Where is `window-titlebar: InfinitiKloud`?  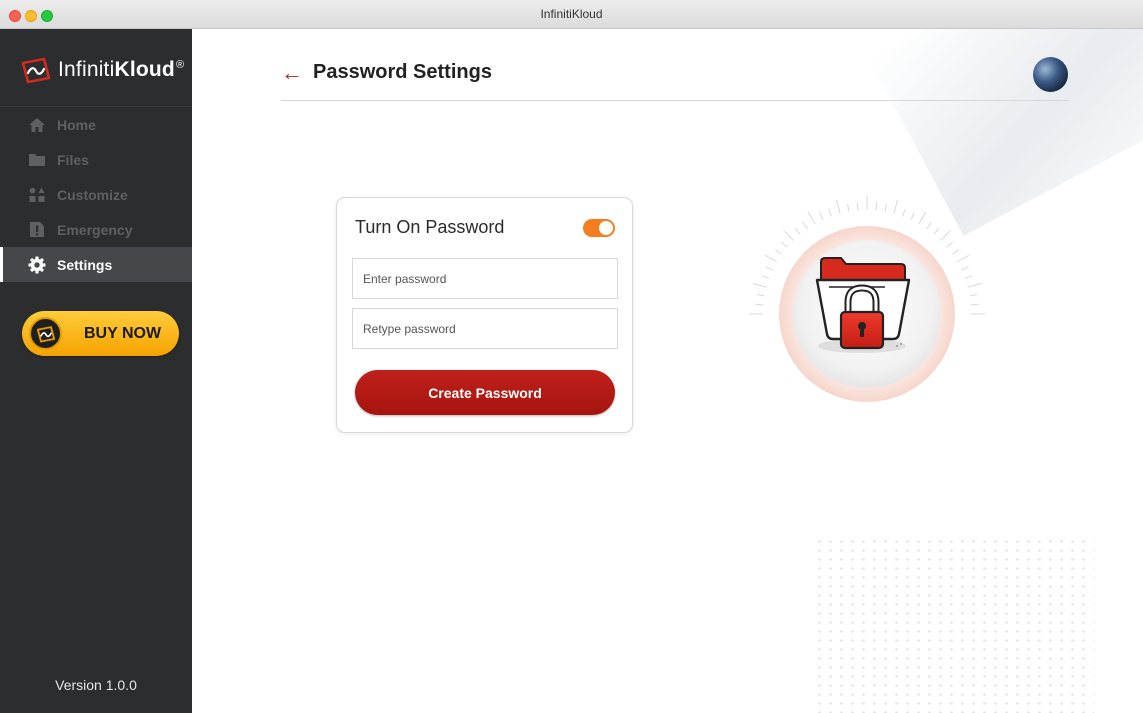
window-titlebar: InfinitiKloud is located at coordinates (571, 14).